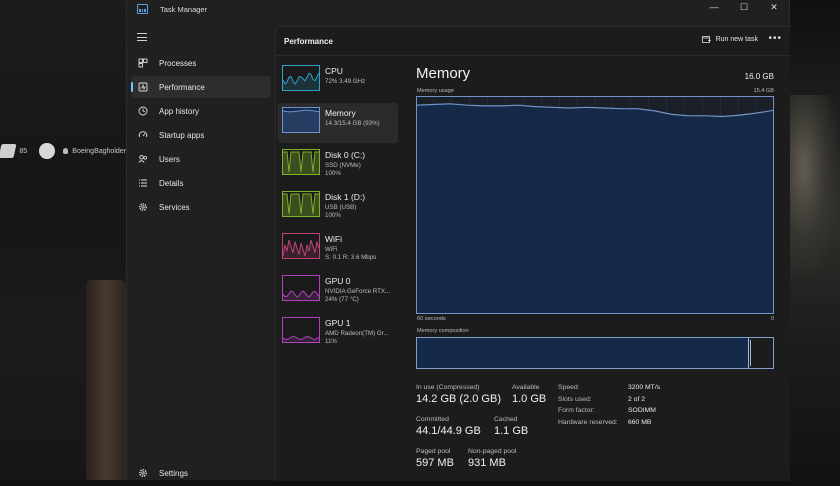 The width and height of the screenshot is (840, 486). What do you see at coordinates (593, 402) in the screenshot?
I see `spec-key: Slots used:` at bounding box center [593, 402].